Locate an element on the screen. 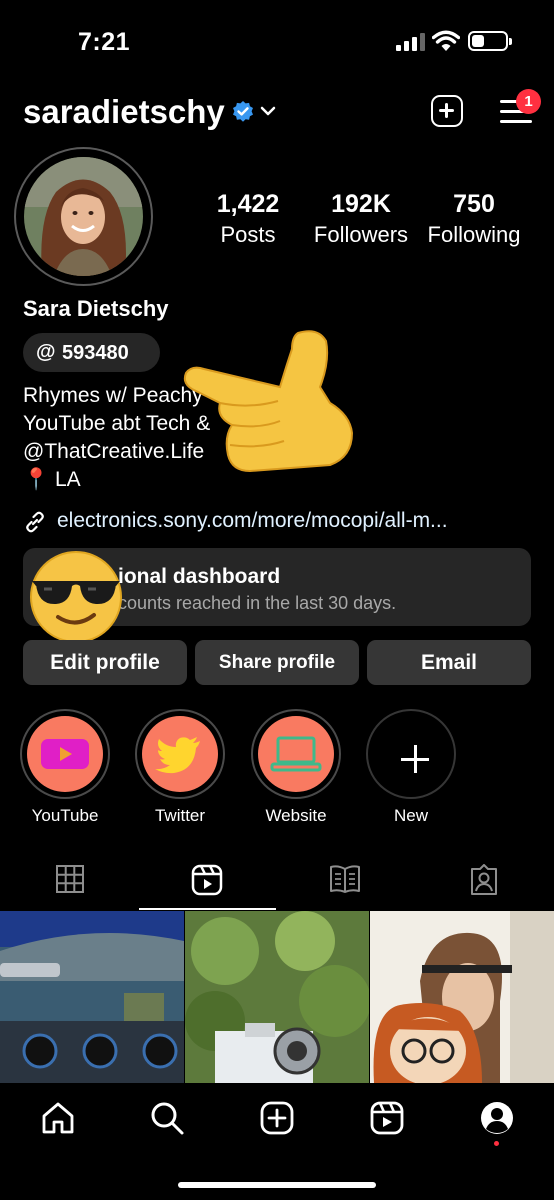 This screenshot has height=1200, width=554. profile-username: saradietschy is located at coordinates (124, 112).